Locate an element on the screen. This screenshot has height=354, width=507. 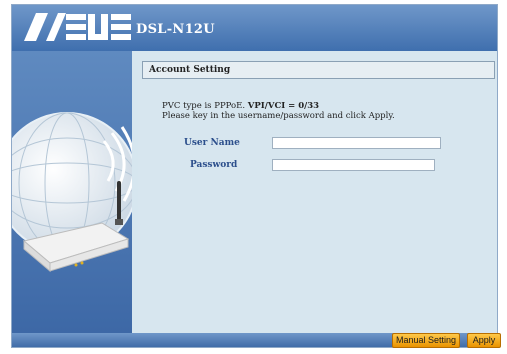
asus-logo is located at coordinates (77, 27).